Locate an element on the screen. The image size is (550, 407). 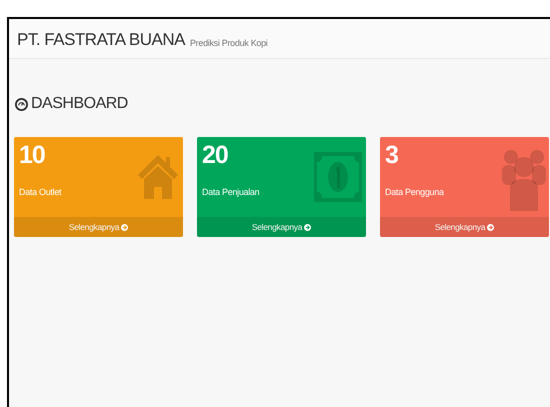
subtitle: Prediksi Produk Kopi is located at coordinates (229, 43).